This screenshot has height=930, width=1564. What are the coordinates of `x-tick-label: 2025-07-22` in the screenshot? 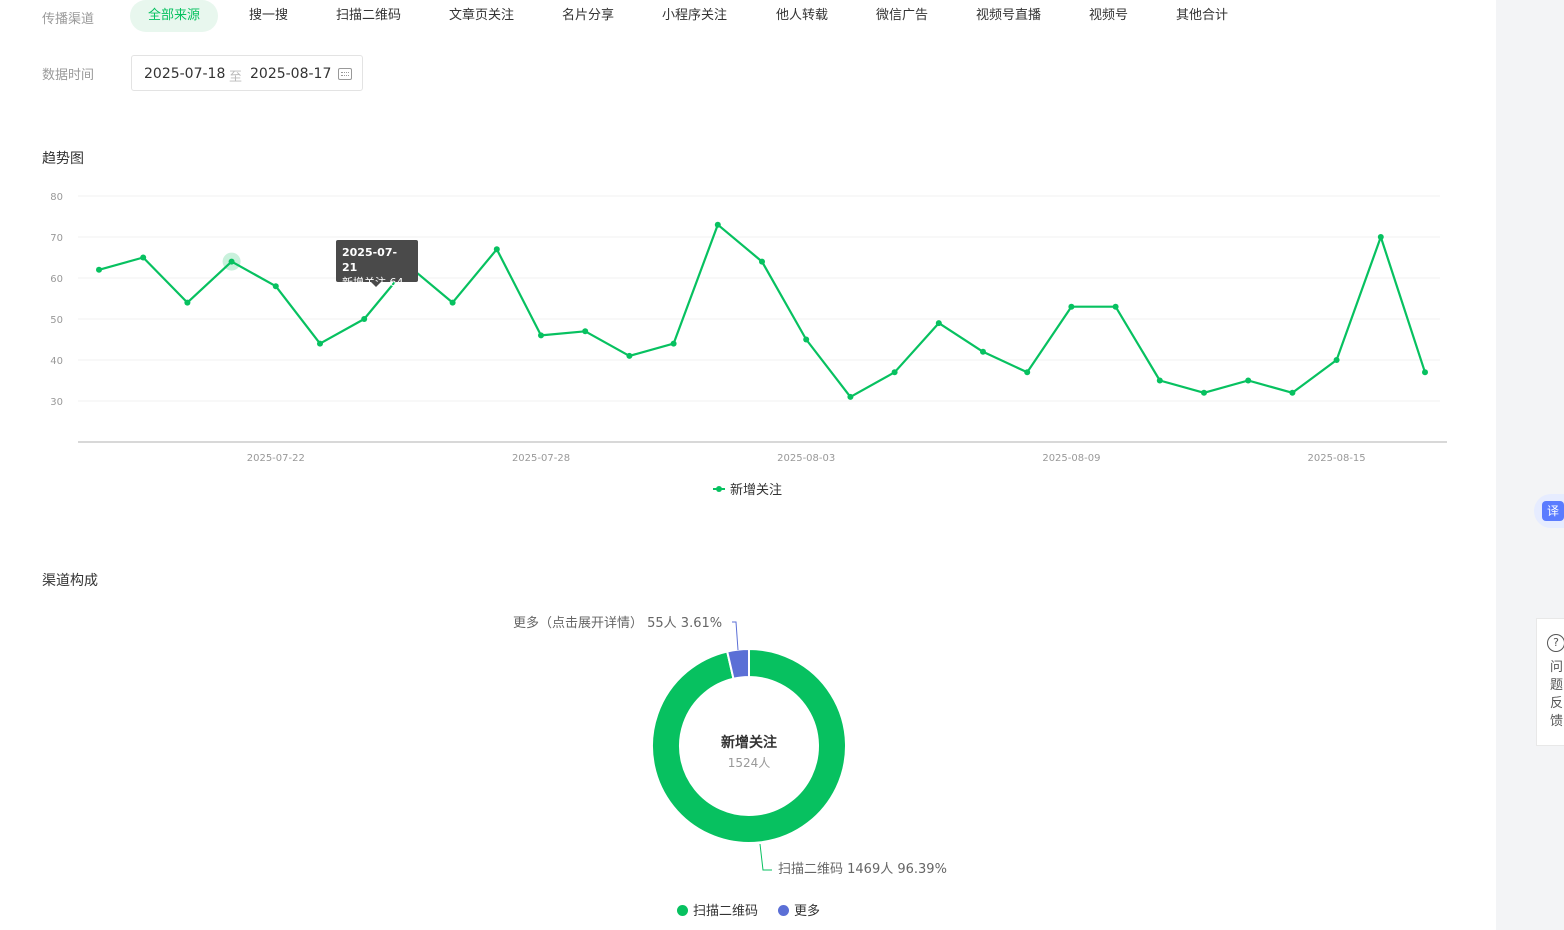 It's located at (276, 458).